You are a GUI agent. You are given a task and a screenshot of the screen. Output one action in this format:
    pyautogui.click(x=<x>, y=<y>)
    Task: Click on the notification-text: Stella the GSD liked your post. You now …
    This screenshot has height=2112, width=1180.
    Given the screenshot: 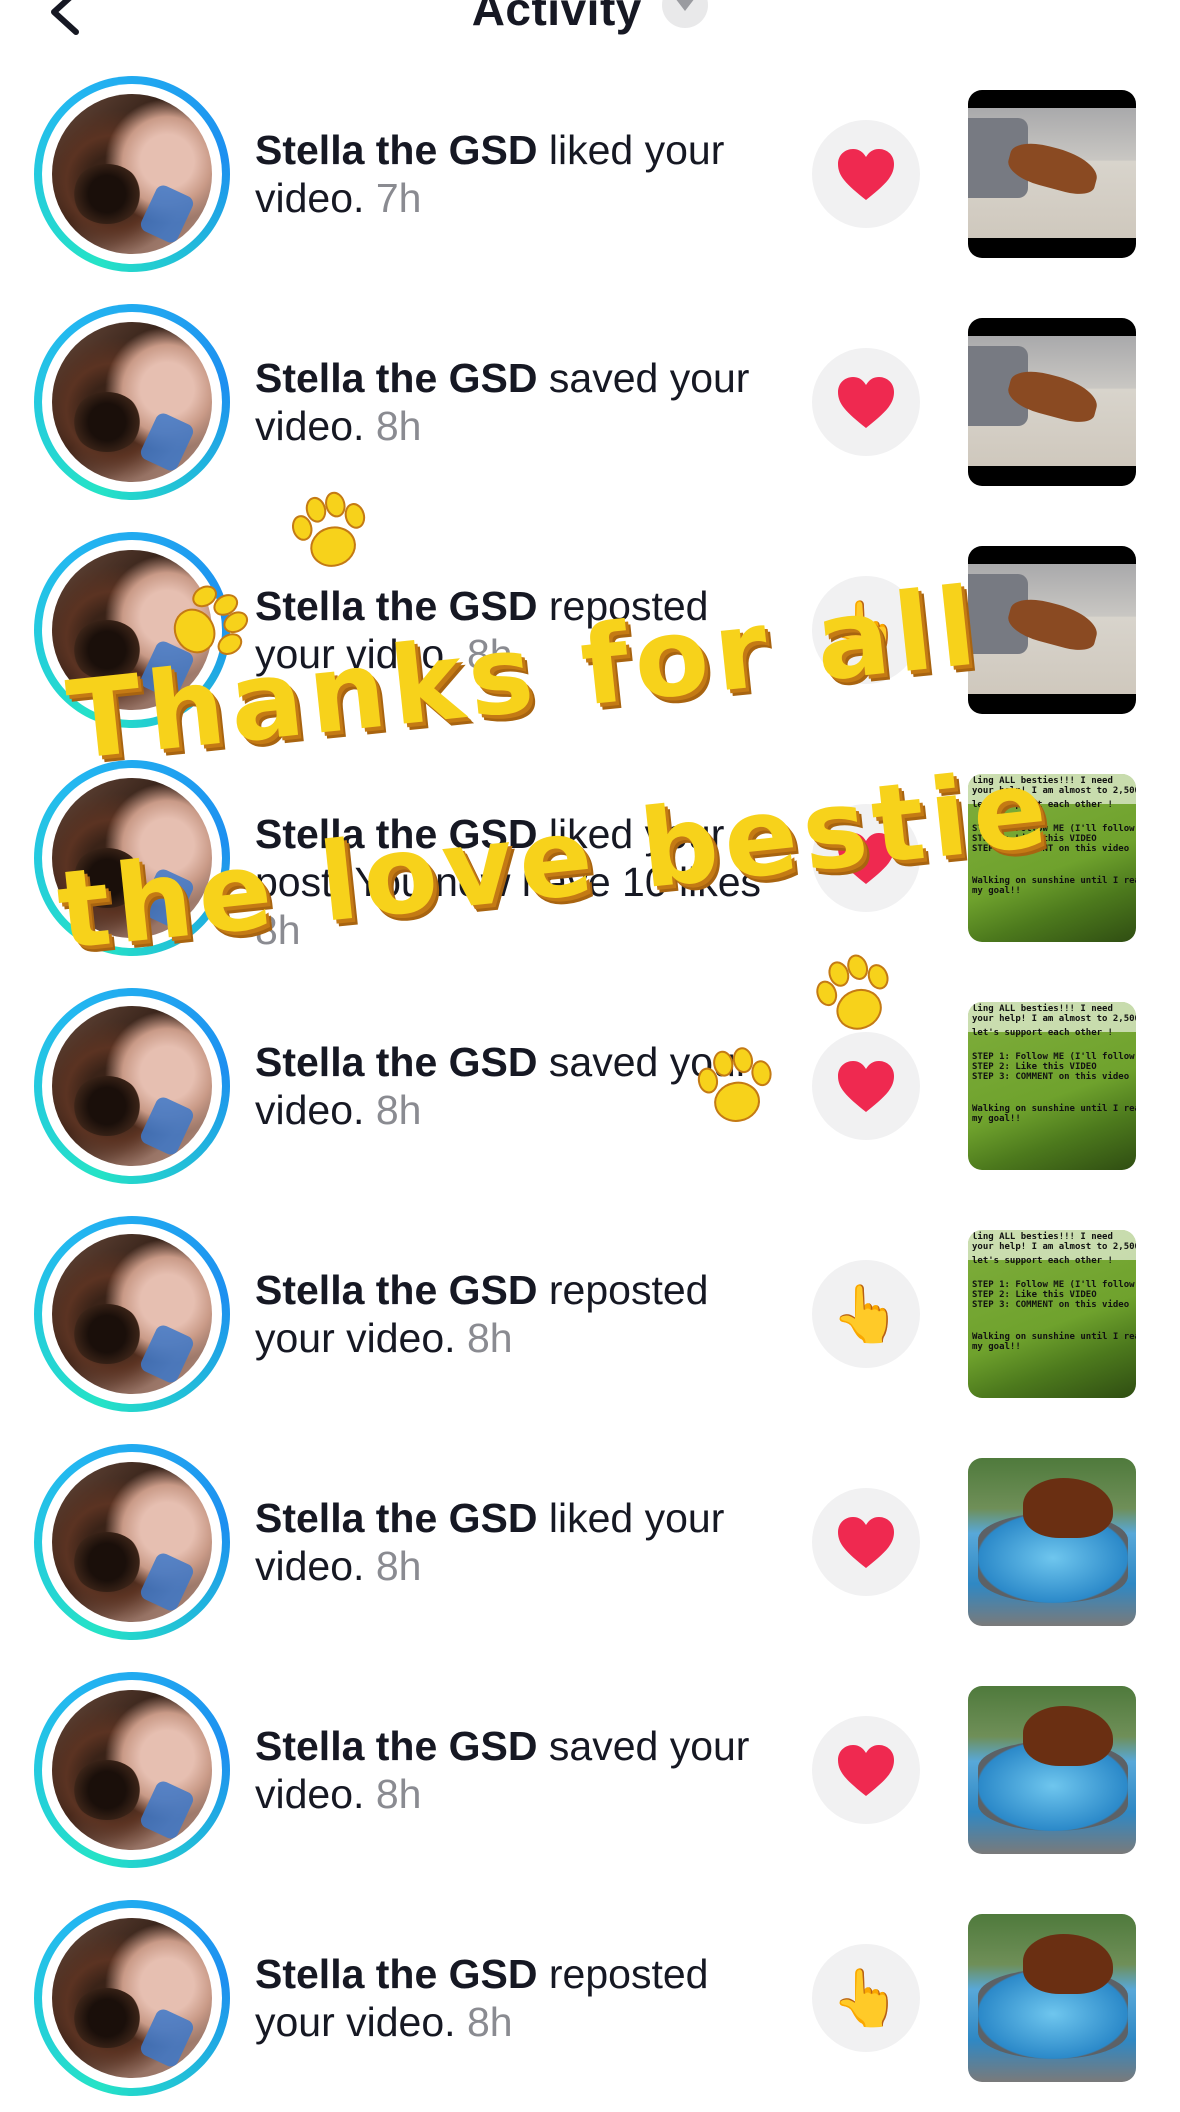 What is the action you would take?
    pyautogui.click(x=515, y=882)
    